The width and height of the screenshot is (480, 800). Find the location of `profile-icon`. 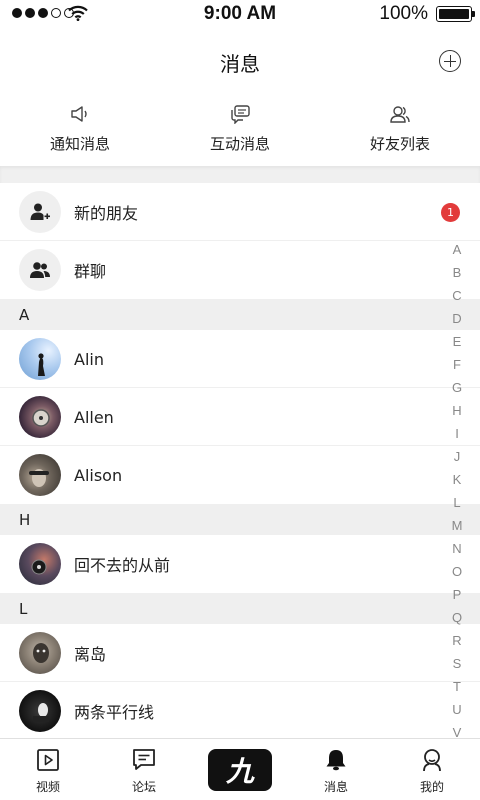

profile-icon is located at coordinates (432, 760).